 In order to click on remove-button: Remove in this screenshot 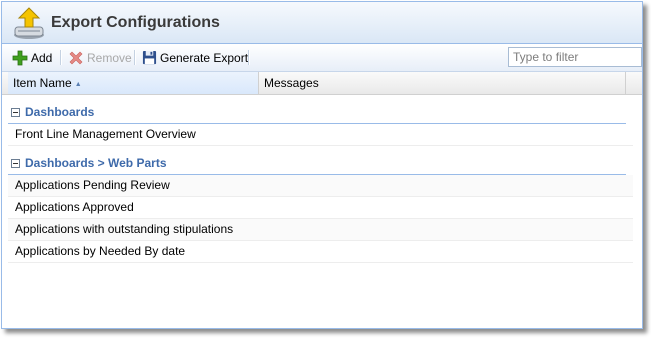, I will do `click(100, 57)`.